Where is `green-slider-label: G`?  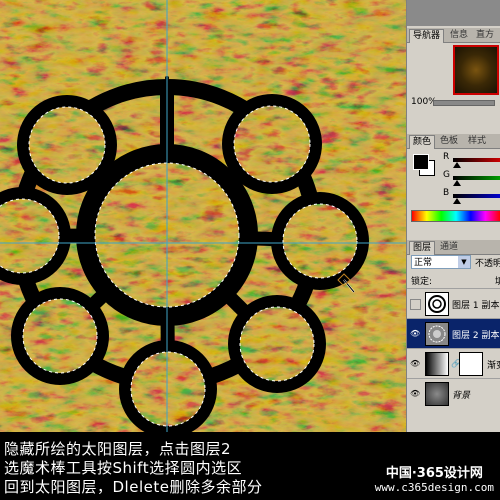
green-slider-label: G is located at coordinates (446, 175).